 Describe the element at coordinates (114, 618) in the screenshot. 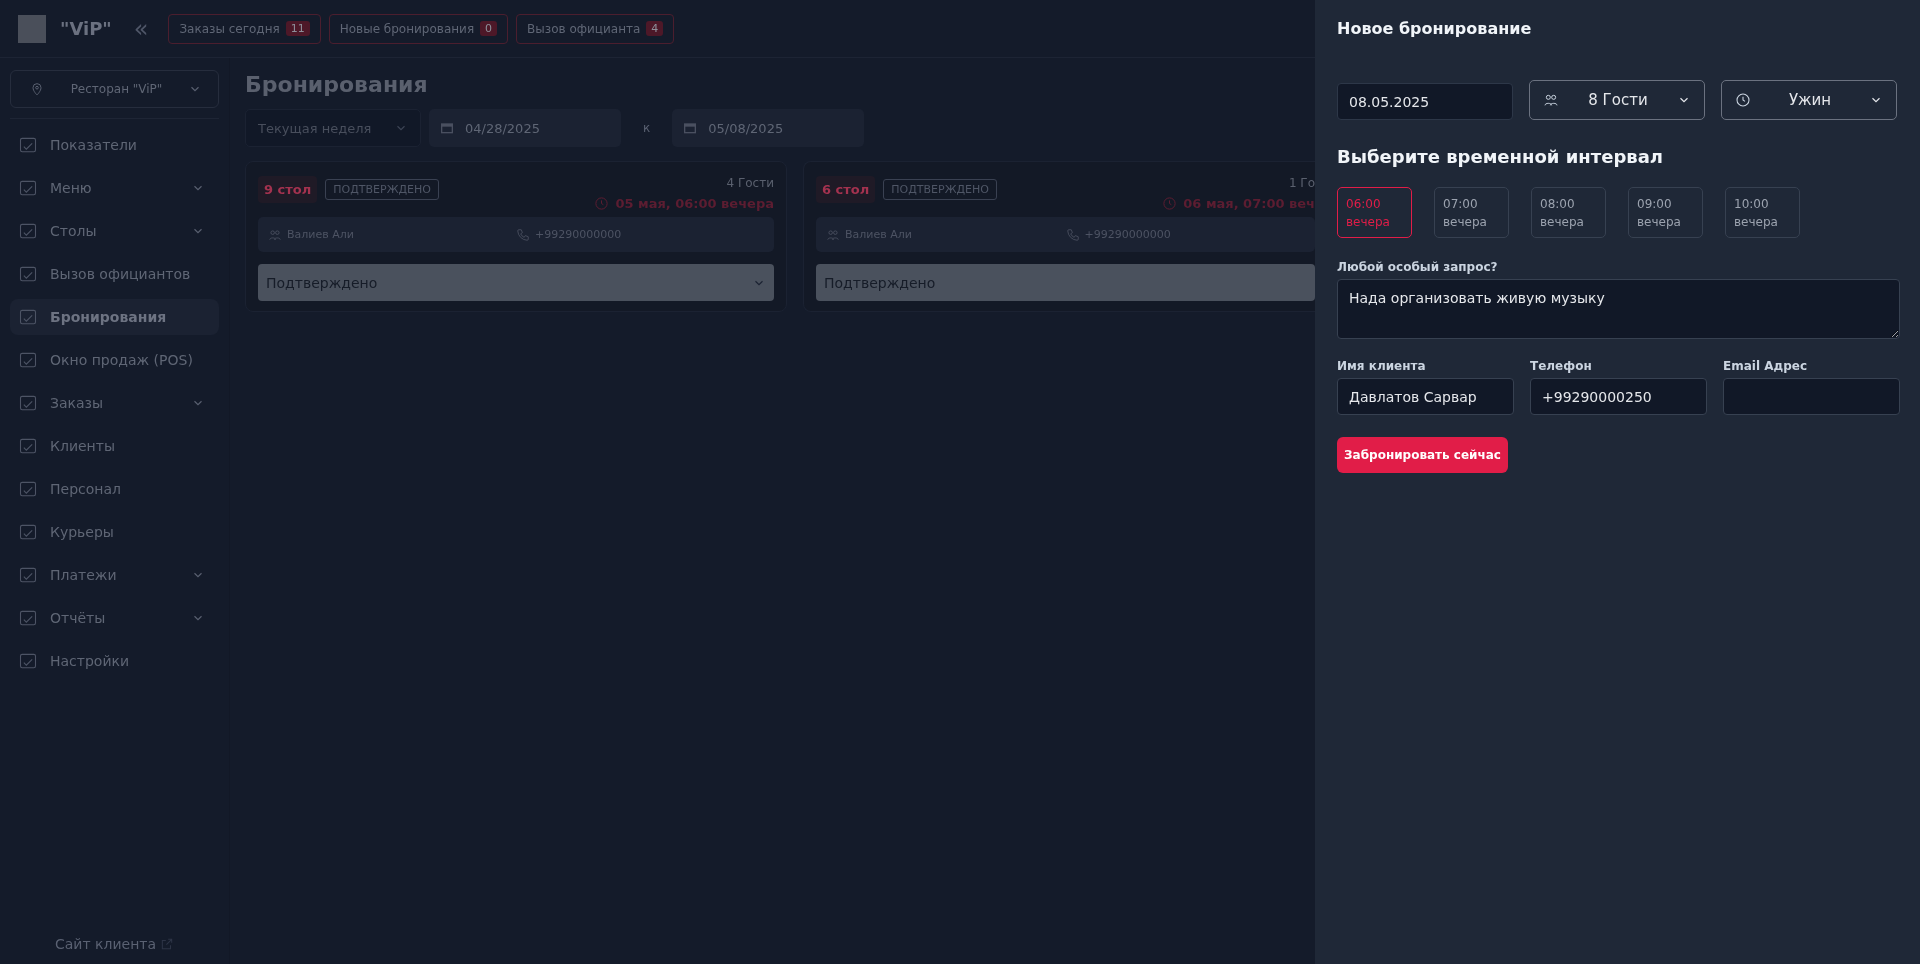

I see `sidebar-item: Отчёты` at that location.